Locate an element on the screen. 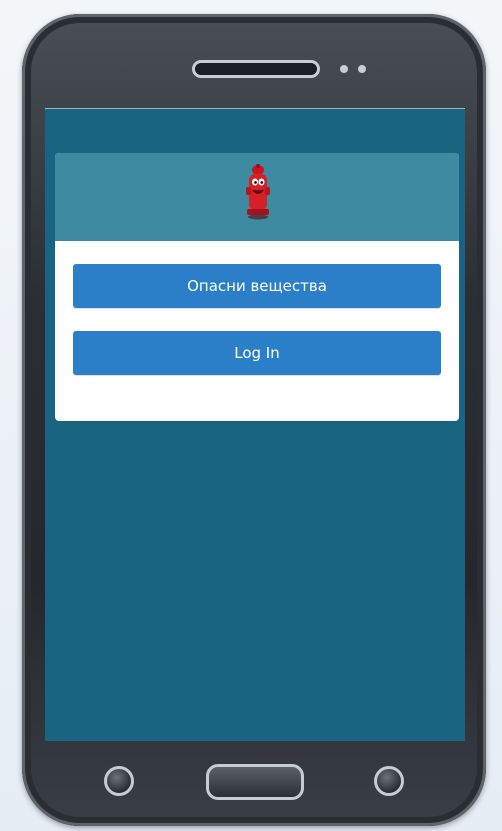 This screenshot has width=502, height=831. hardware-home-button is located at coordinates (255, 782).